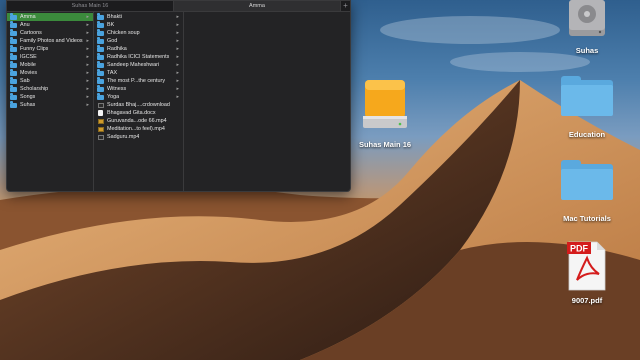 The height and width of the screenshot is (360, 640). I want to click on hard-drive-icon, so click(587, 18).